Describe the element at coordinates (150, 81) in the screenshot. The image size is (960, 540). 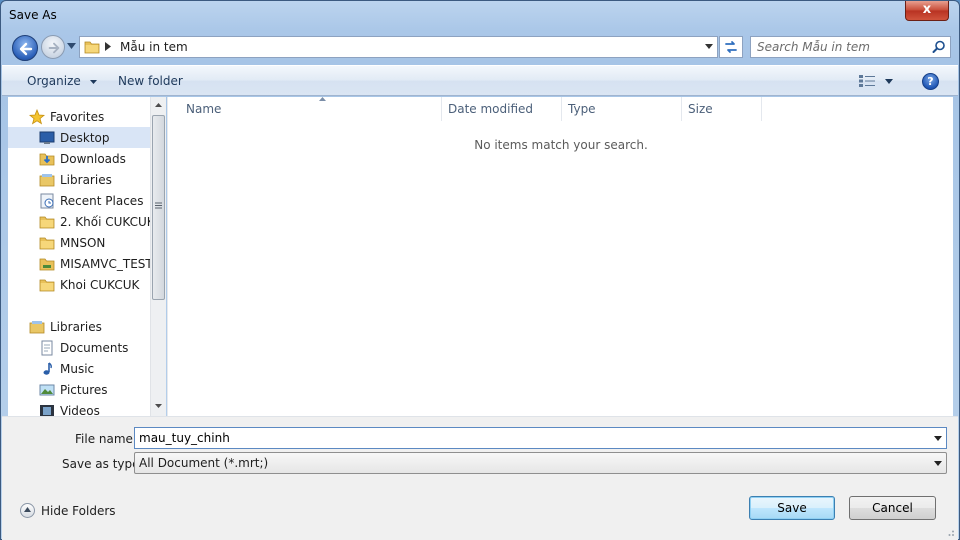
I see `new-folder-button: New folder` at that location.